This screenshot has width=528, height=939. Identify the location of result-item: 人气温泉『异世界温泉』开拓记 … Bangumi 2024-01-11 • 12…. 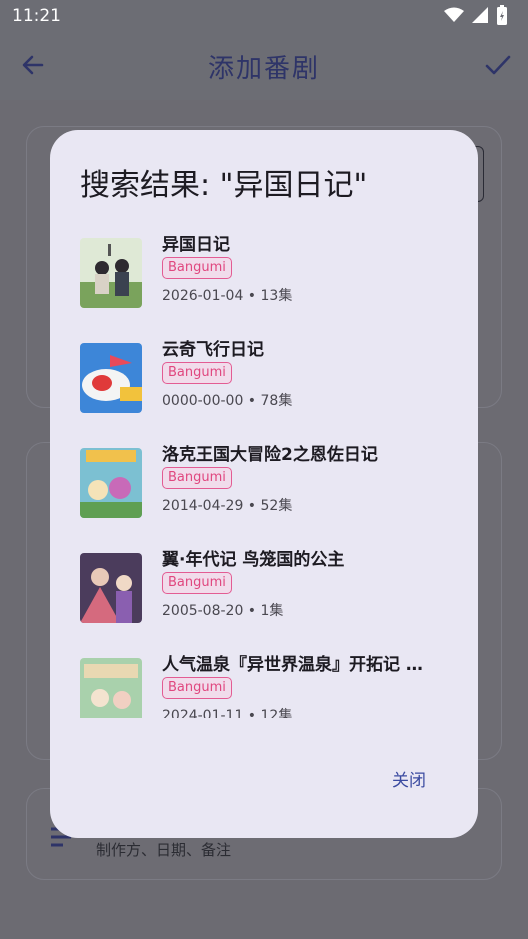
(270, 684).